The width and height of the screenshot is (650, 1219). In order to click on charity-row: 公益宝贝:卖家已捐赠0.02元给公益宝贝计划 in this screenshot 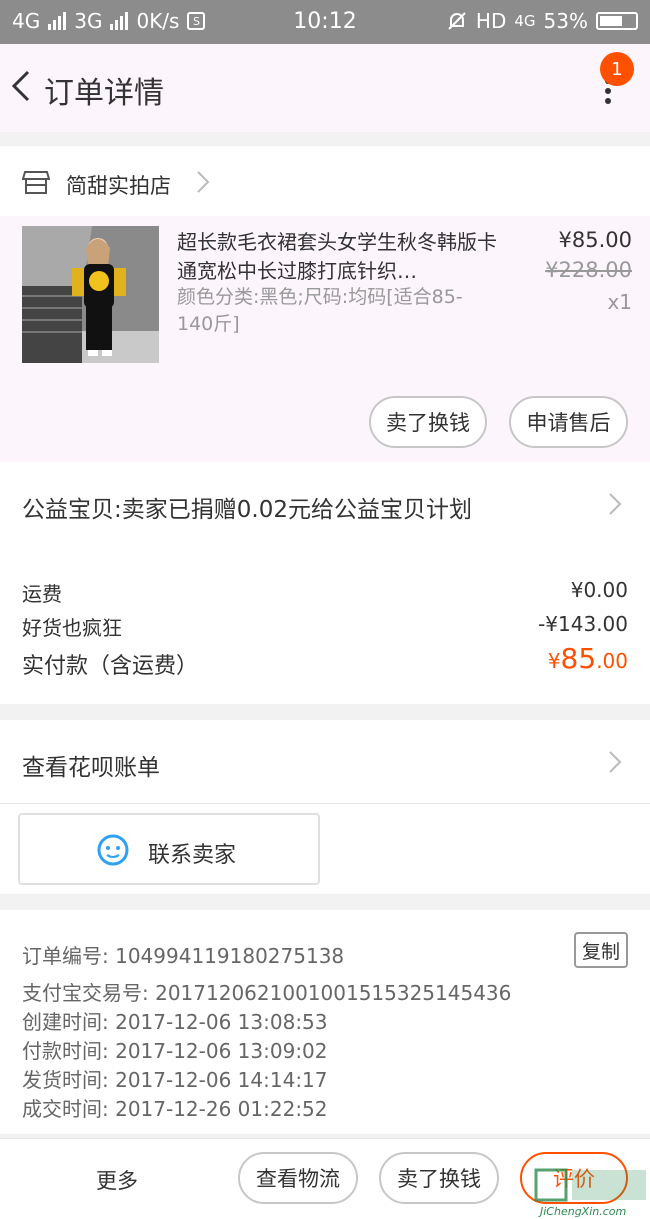, I will do `click(325, 504)`.